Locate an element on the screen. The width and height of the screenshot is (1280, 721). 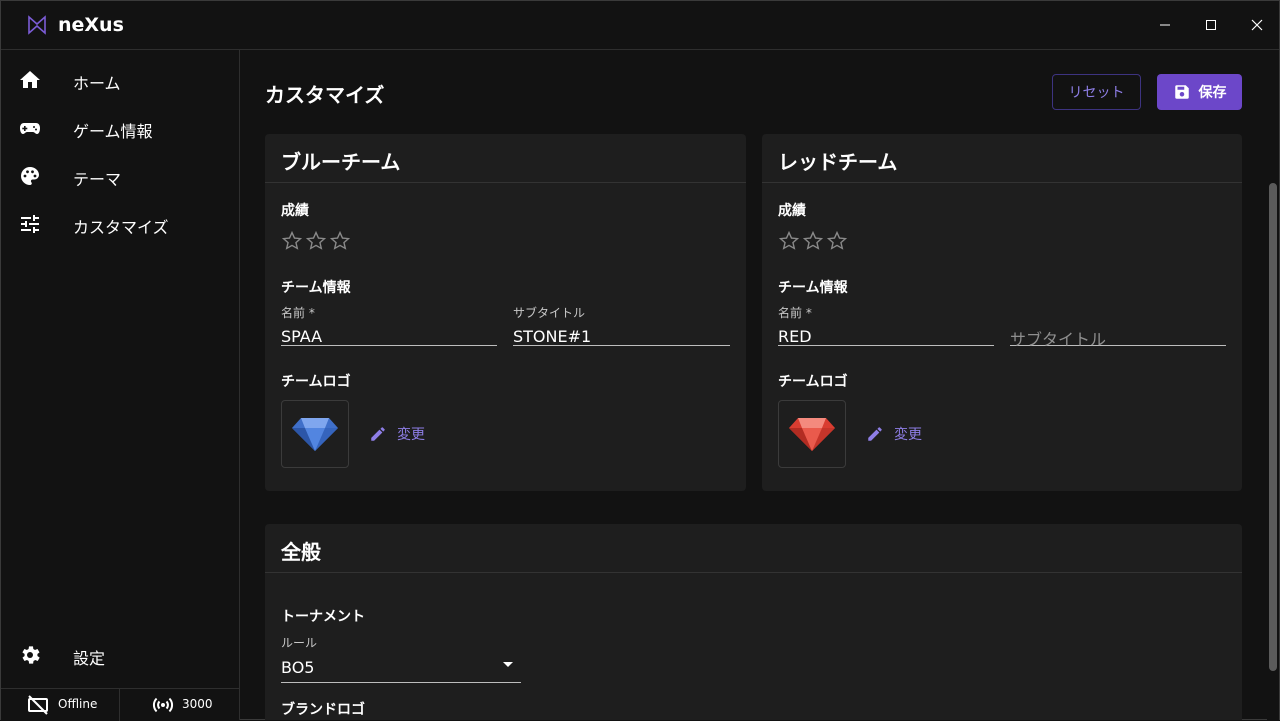
sidebar-item-customize: カスタマイズ is located at coordinates (120, 224).